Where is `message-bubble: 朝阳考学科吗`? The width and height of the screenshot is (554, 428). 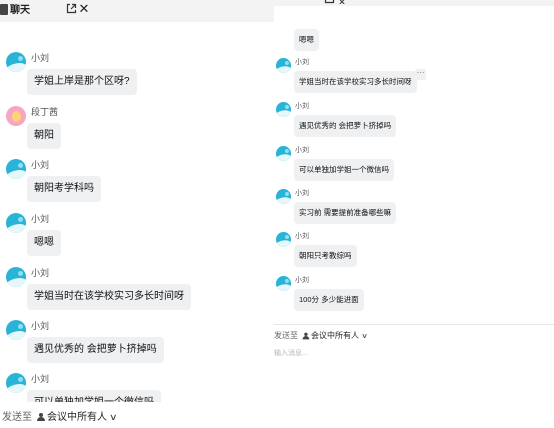
message-bubble: 朝阳考学科吗 is located at coordinates (64, 189).